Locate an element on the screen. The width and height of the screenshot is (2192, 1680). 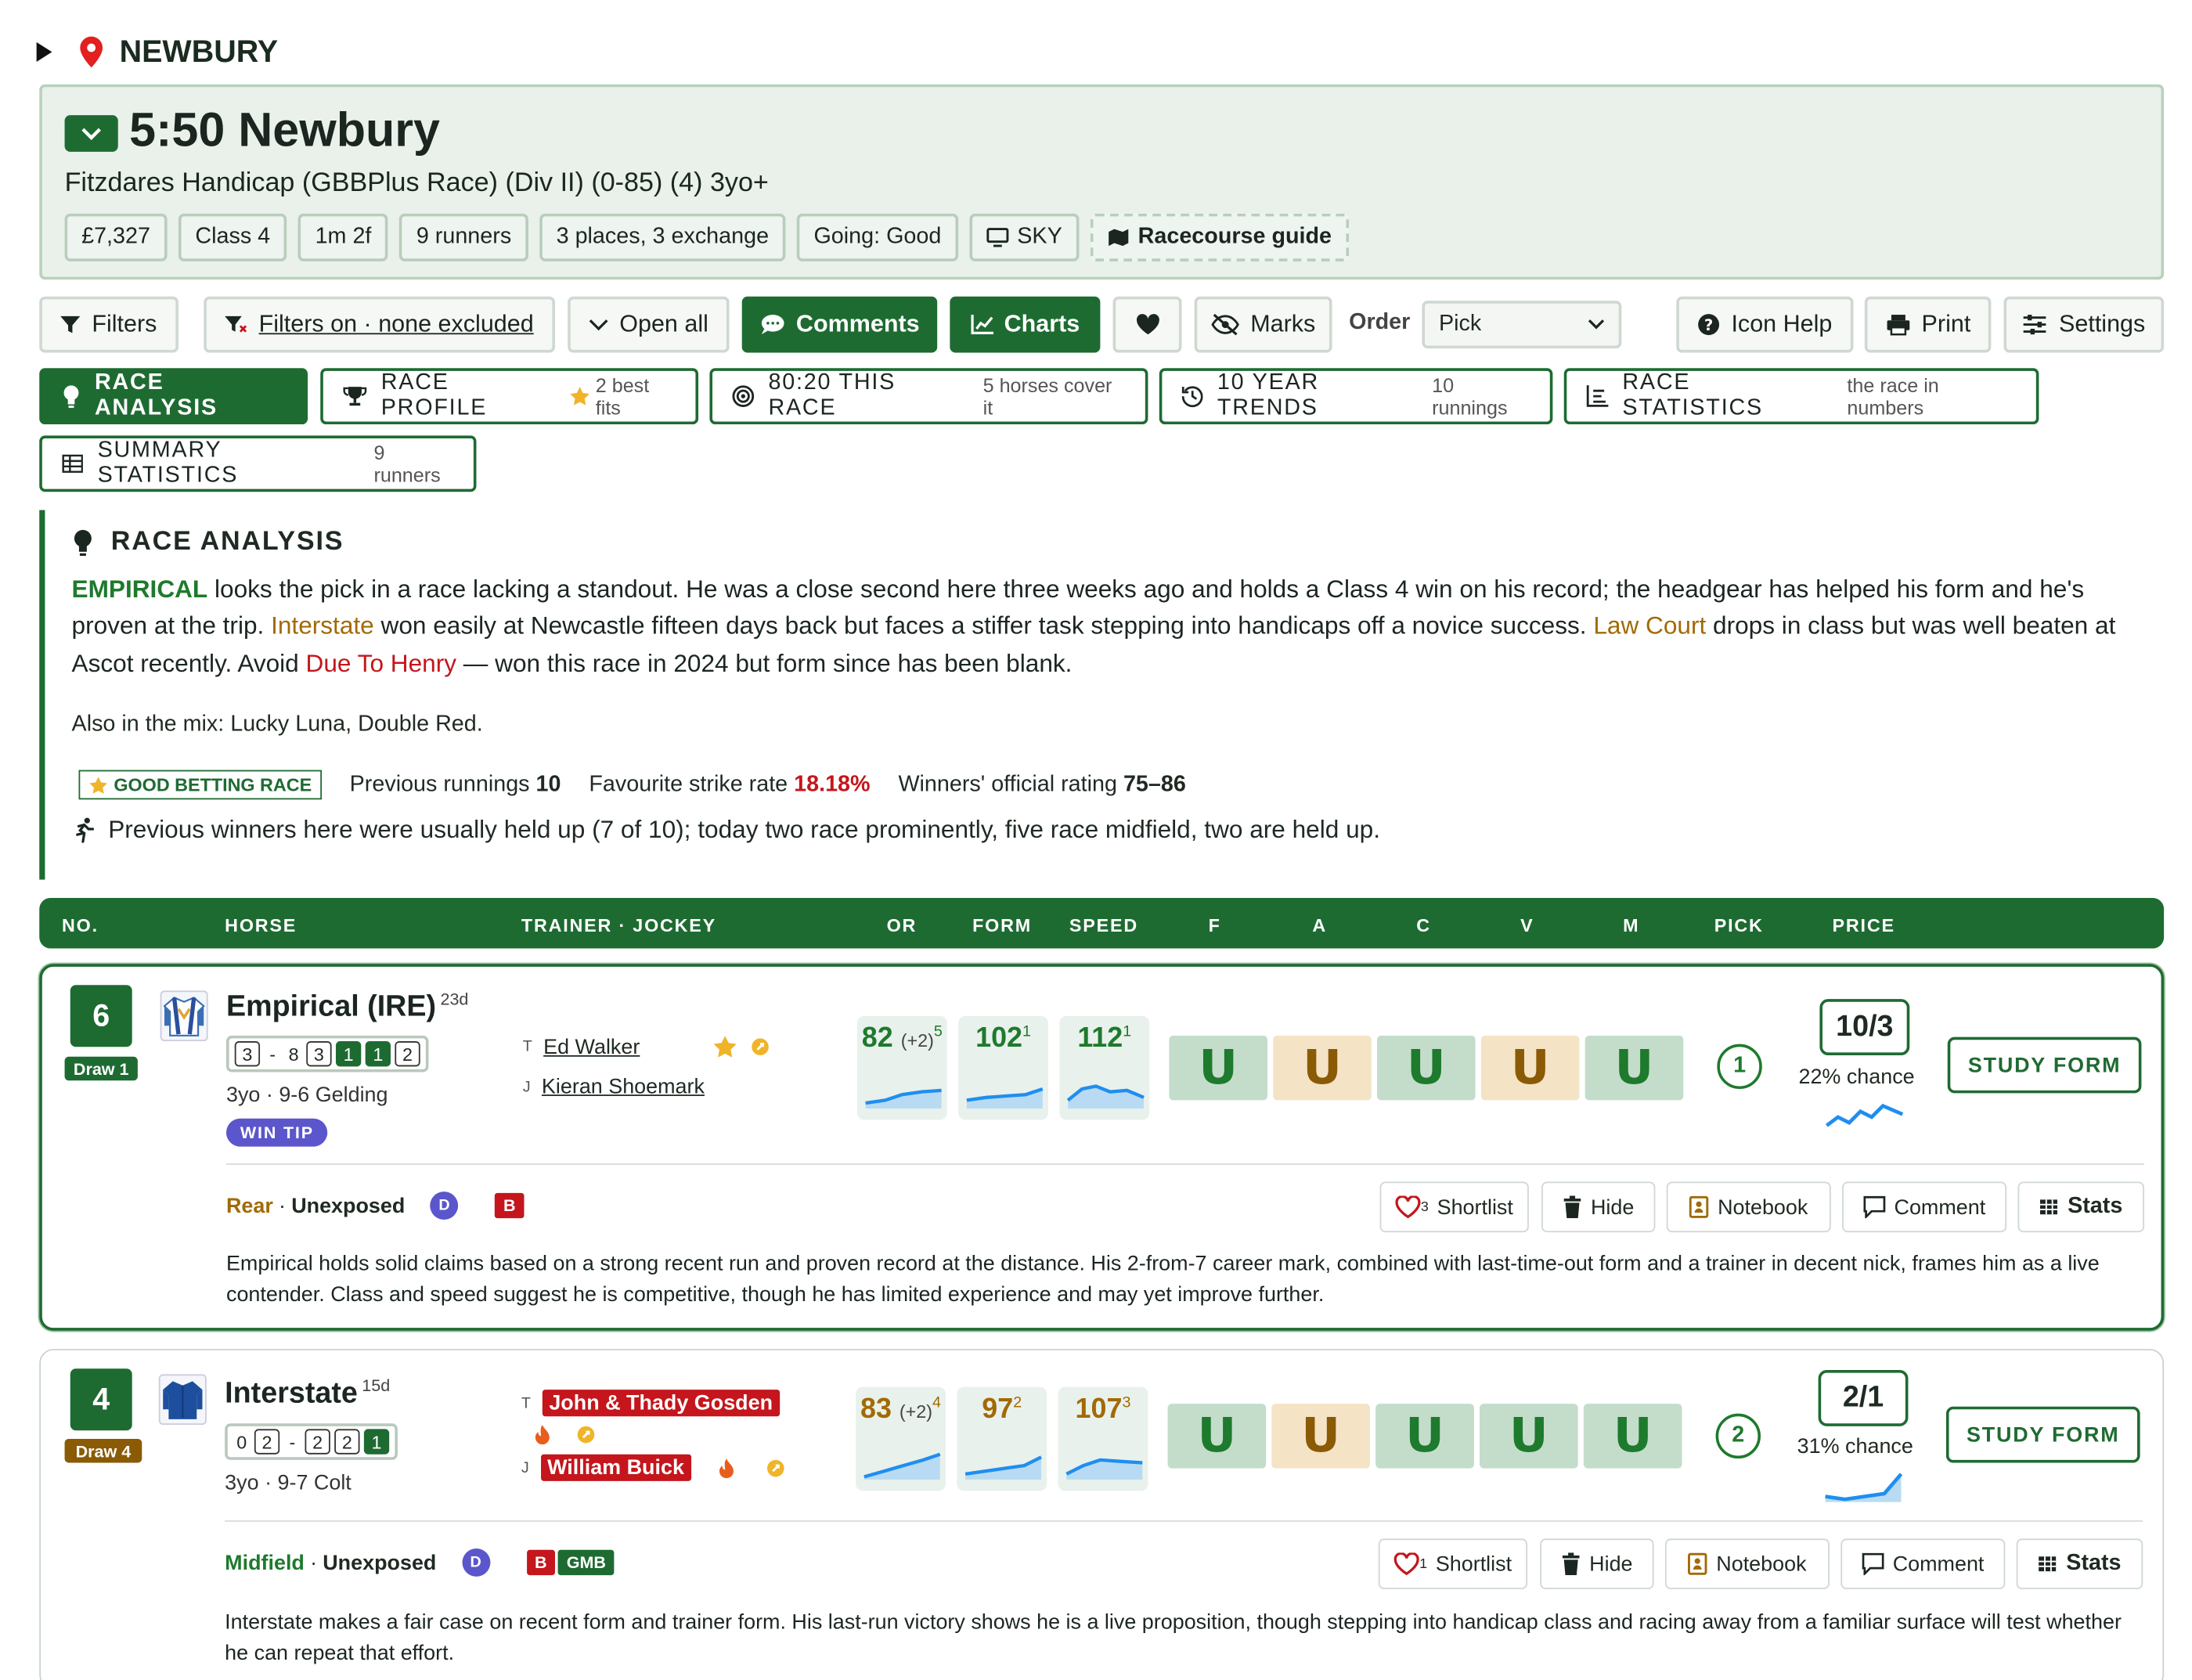
filters-on-button: Filters on · none excluded is located at coordinates (379, 324).